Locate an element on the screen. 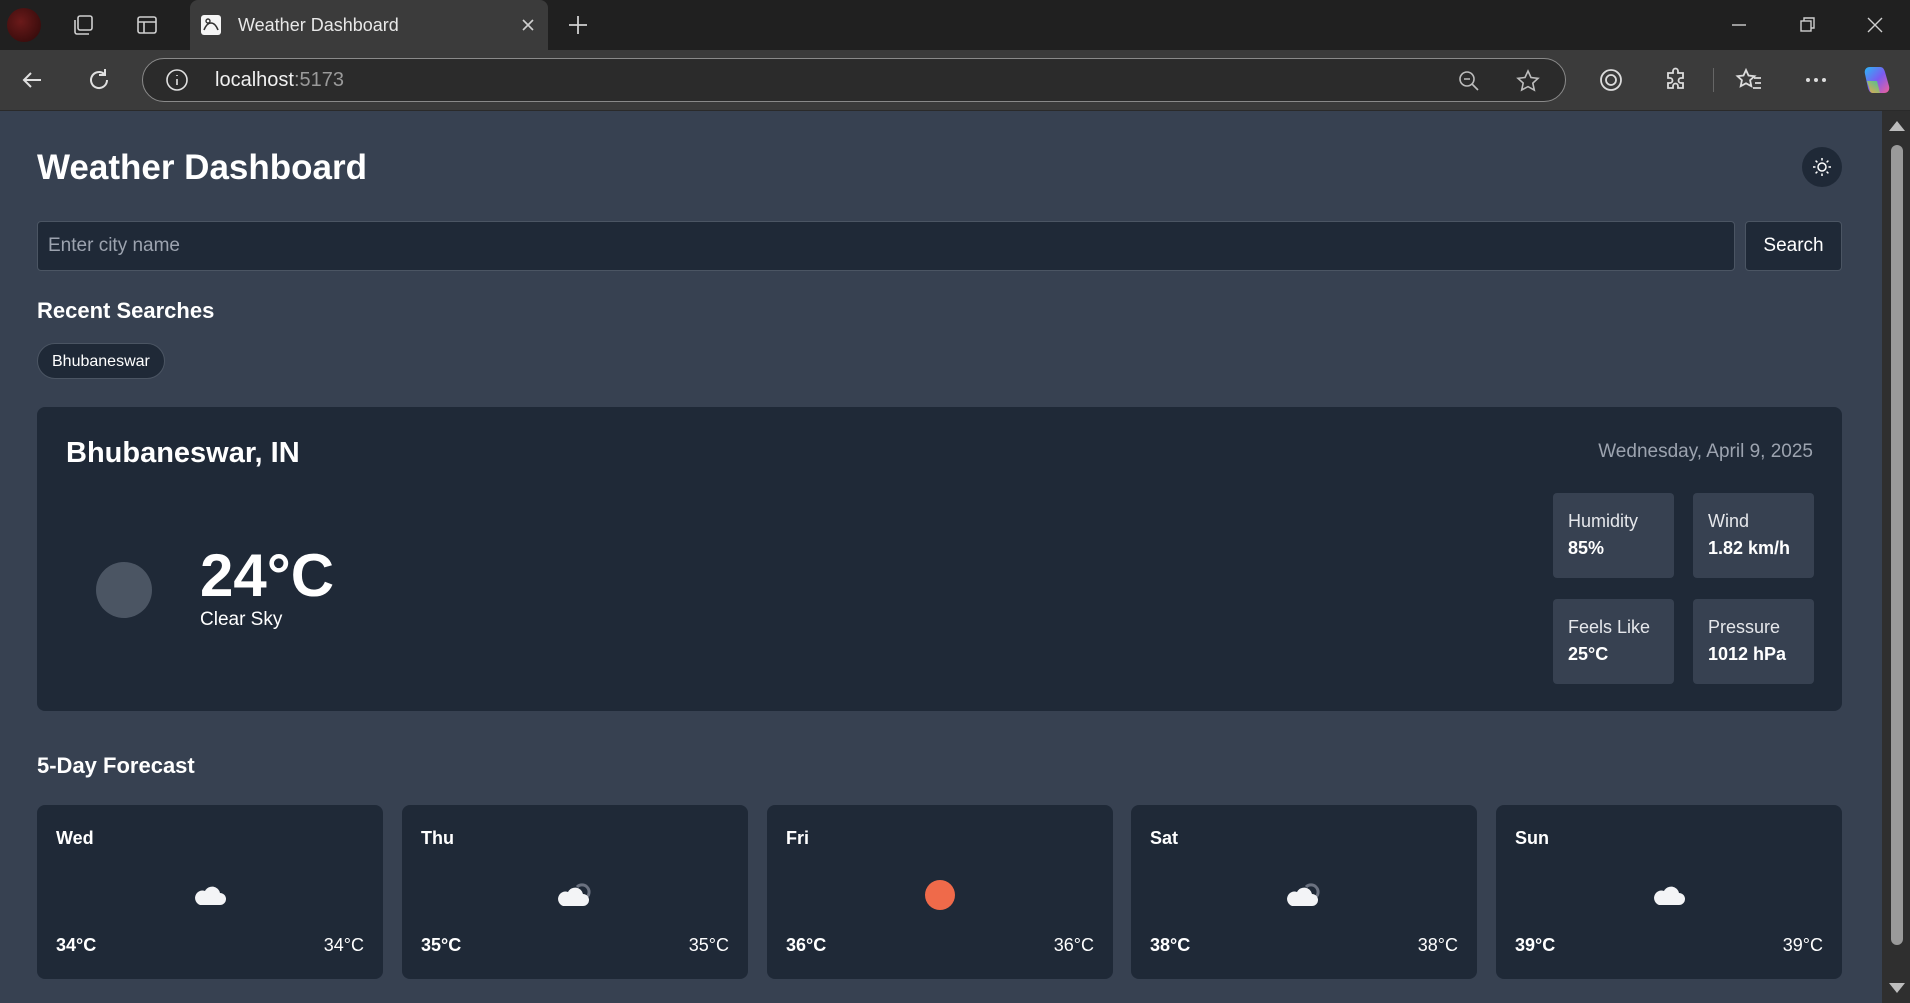 This screenshot has height=1003, width=1910. forecast-high: 34°C is located at coordinates (76, 945).